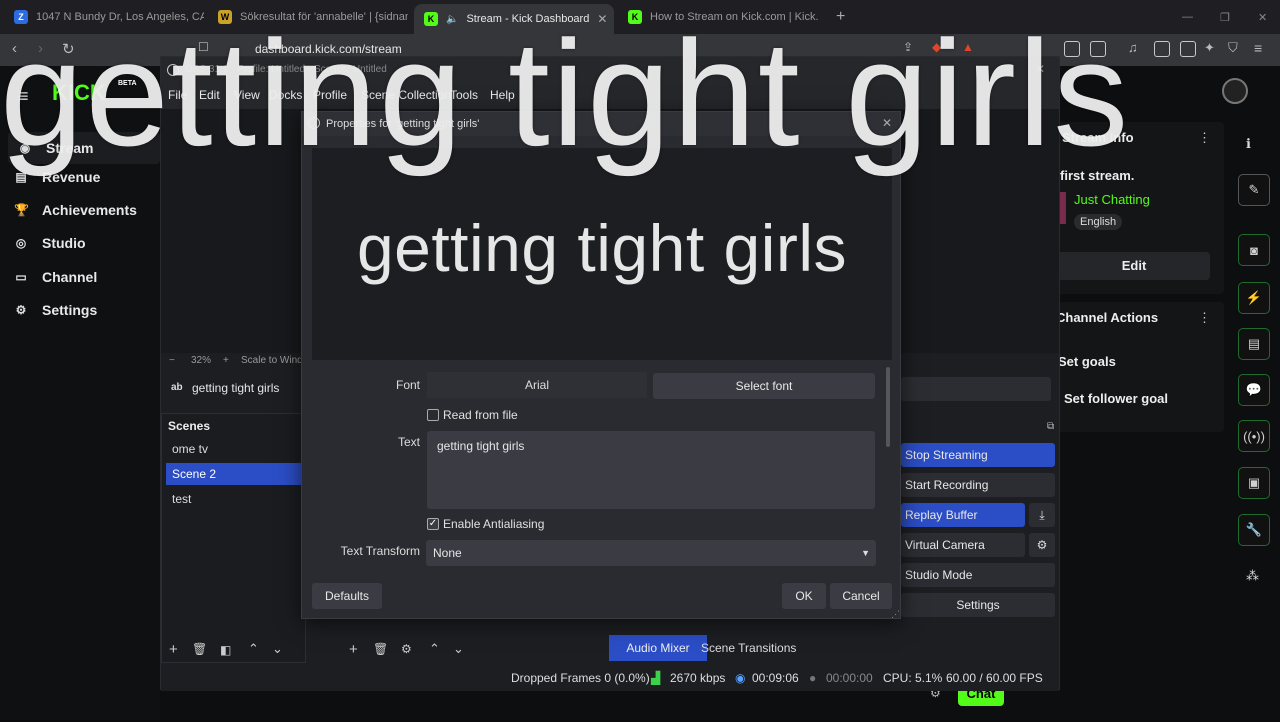  What do you see at coordinates (963, 515) in the screenshot?
I see `replay-buffer-button: Replay Buffer` at bounding box center [963, 515].